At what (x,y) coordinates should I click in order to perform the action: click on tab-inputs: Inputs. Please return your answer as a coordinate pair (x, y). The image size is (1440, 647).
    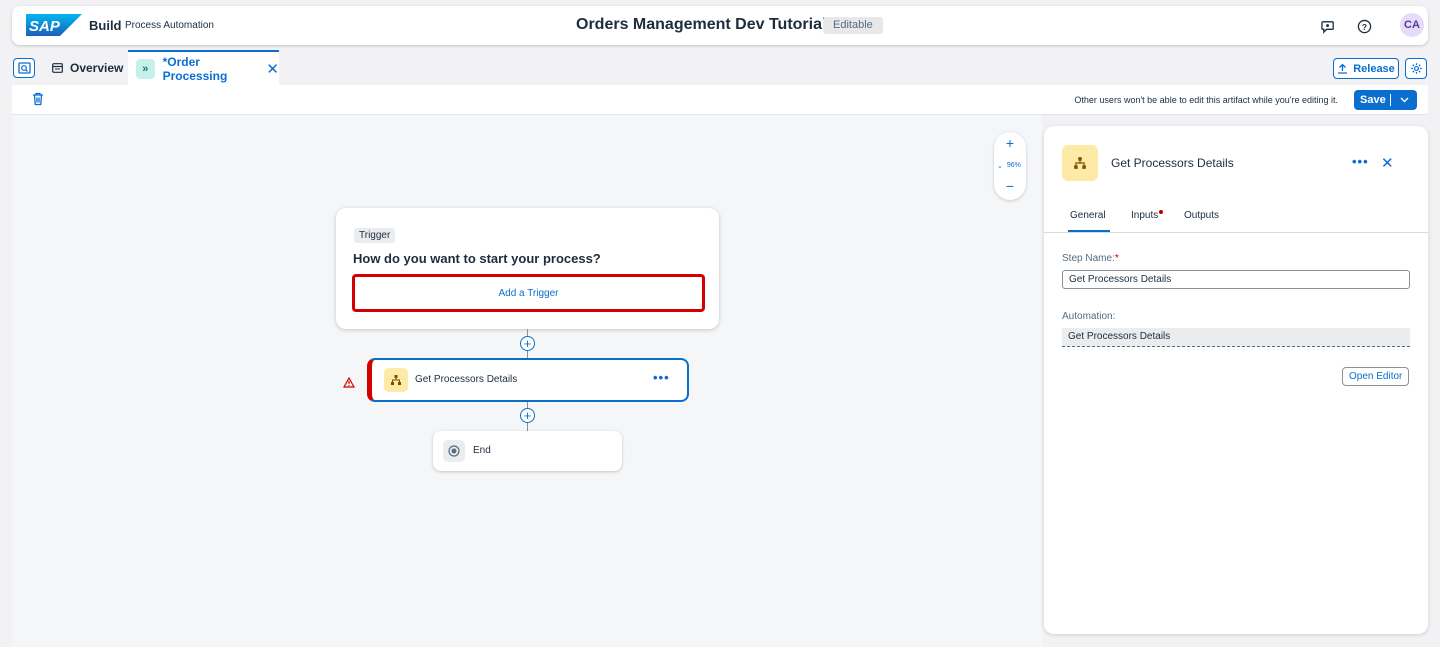
    Looking at the image, I should click on (1147, 215).